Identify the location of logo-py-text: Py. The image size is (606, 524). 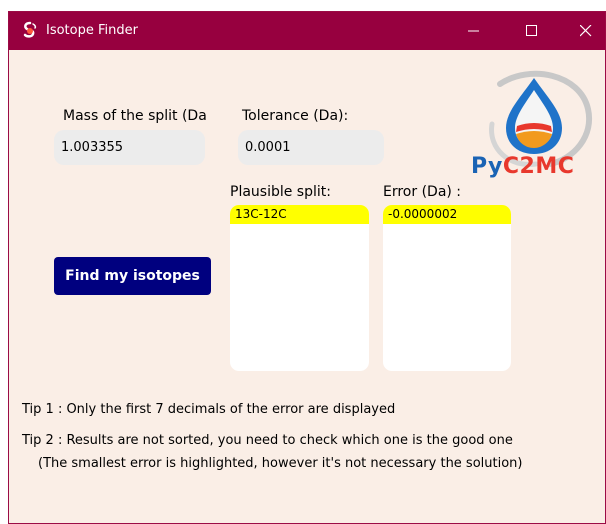
(487, 166).